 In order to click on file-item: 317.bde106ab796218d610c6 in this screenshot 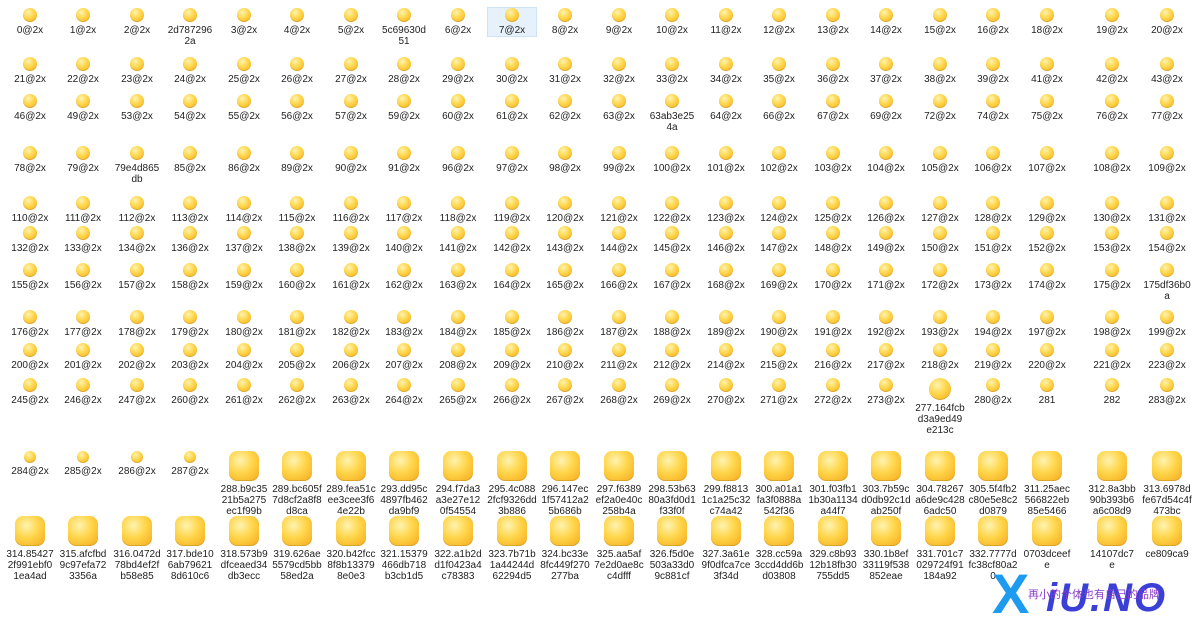, I will do `click(190, 549)`.